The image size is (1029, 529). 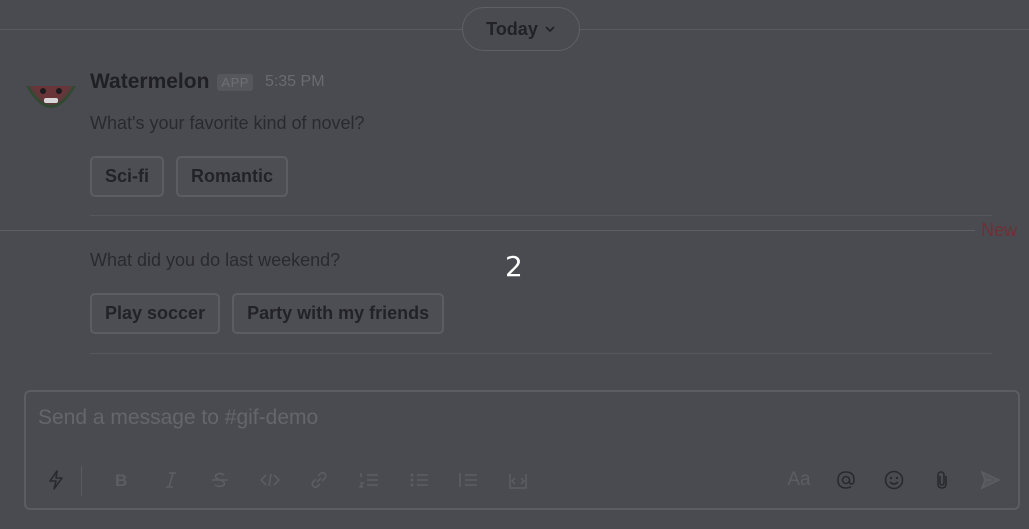 I want to click on composer-toolbar: B Aa, so click(x=522, y=480).